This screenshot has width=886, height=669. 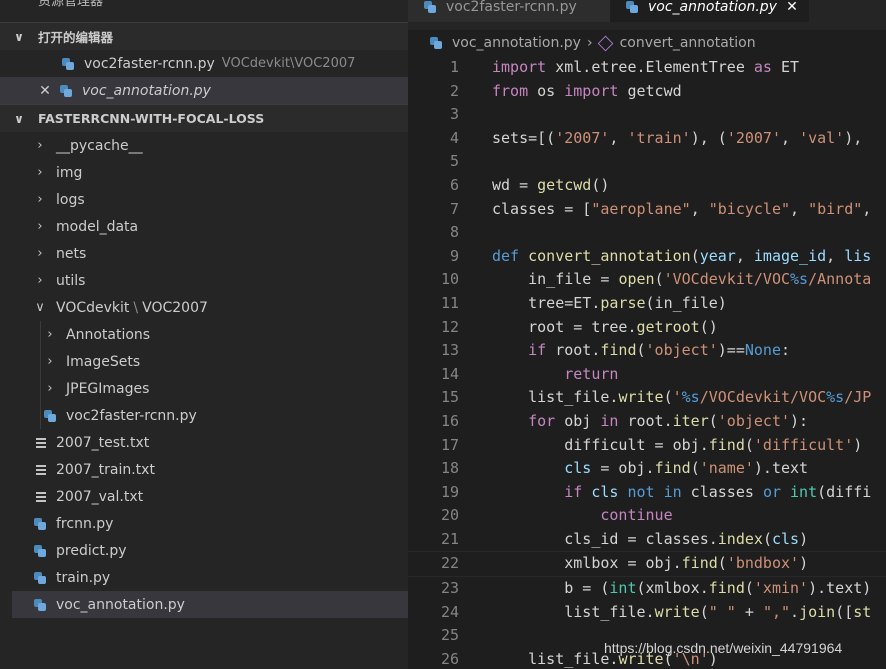 I want to click on code-line: 23 b = (int(xmlbox.find('xmin').text), so click(x=647, y=589).